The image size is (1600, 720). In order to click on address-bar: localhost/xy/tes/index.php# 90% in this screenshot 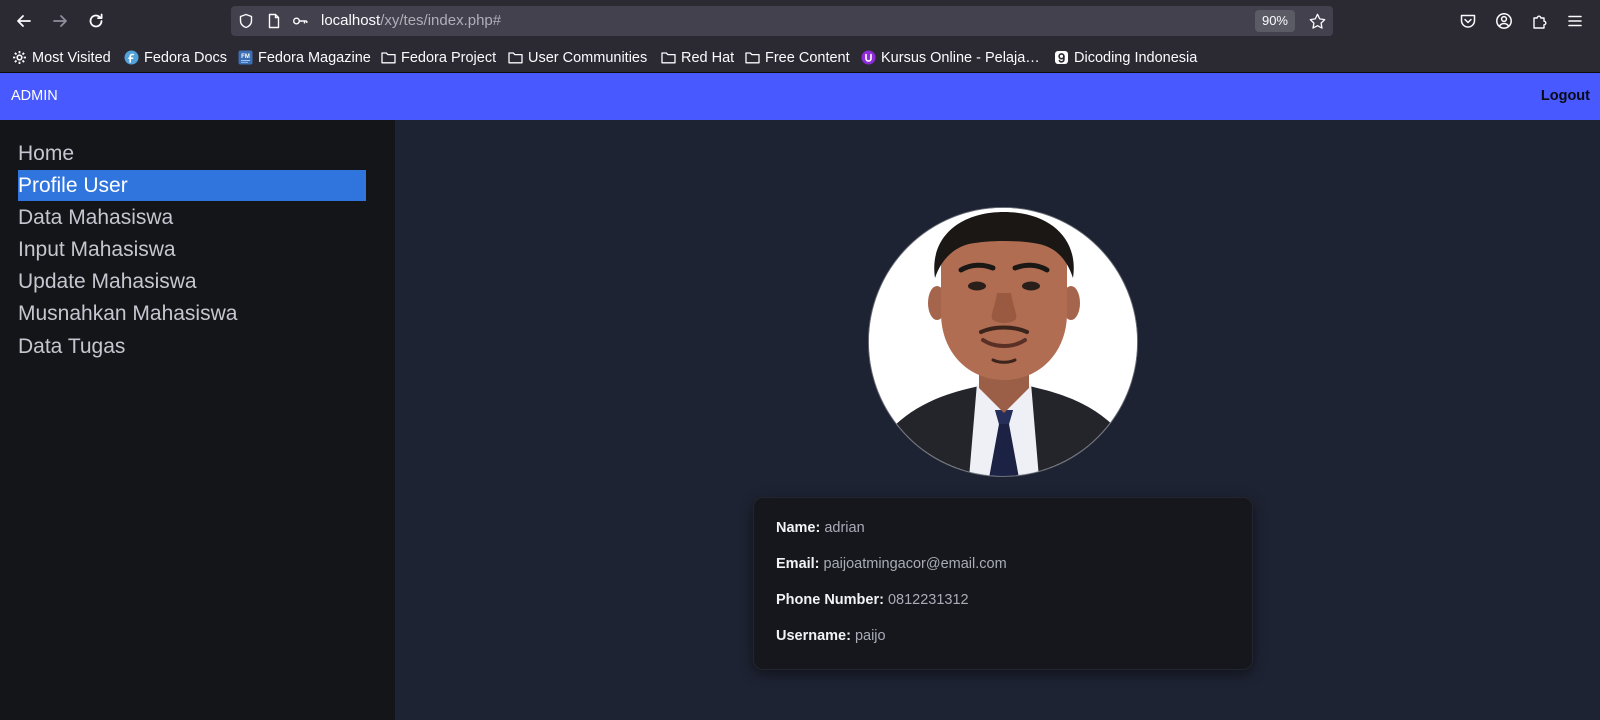, I will do `click(782, 21)`.